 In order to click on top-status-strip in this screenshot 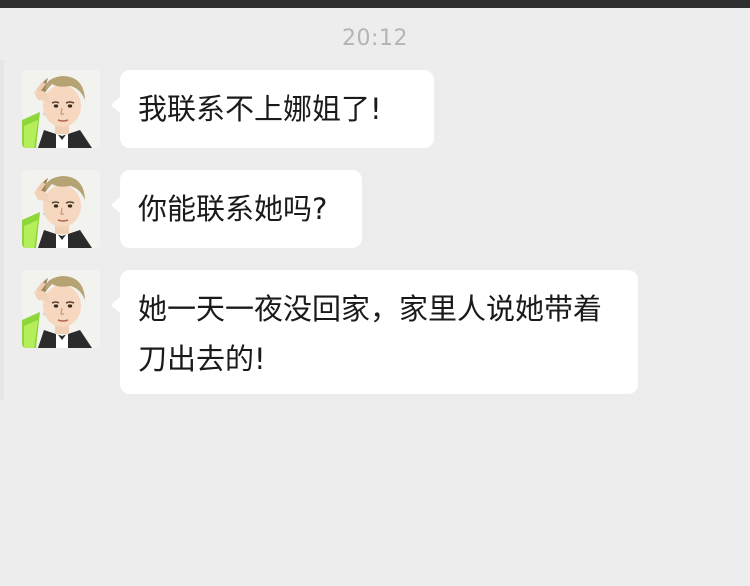, I will do `click(375, 4)`.